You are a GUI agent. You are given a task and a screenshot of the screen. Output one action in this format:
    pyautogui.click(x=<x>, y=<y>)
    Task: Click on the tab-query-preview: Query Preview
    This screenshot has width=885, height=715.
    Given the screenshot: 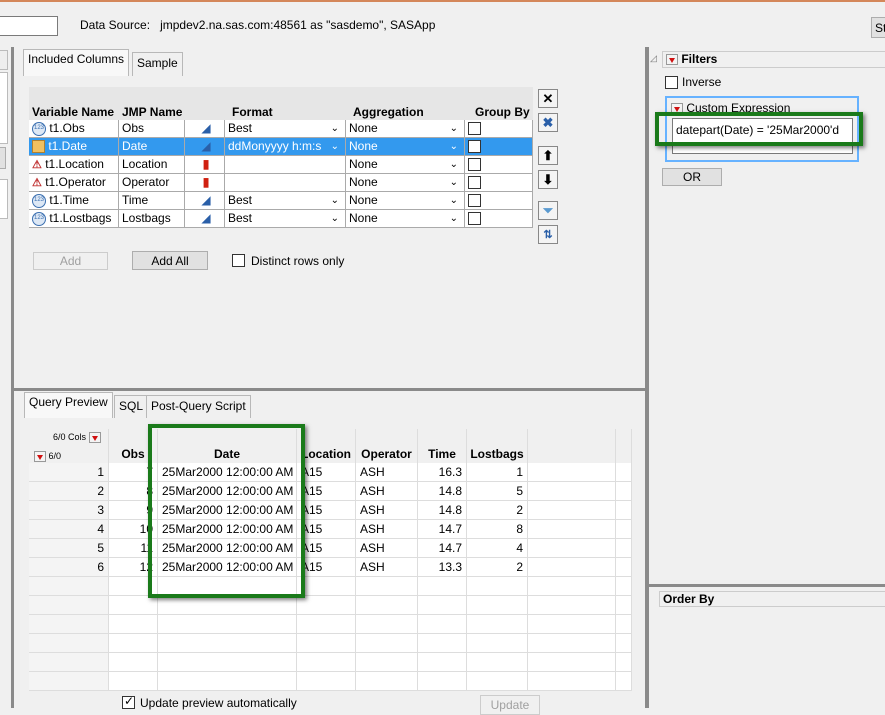 What is the action you would take?
    pyautogui.click(x=68, y=405)
    